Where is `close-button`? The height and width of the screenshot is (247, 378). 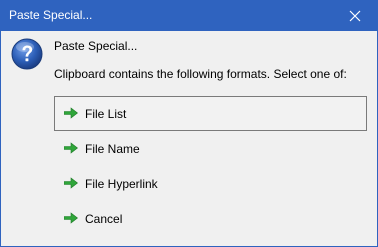
close-button is located at coordinates (355, 16).